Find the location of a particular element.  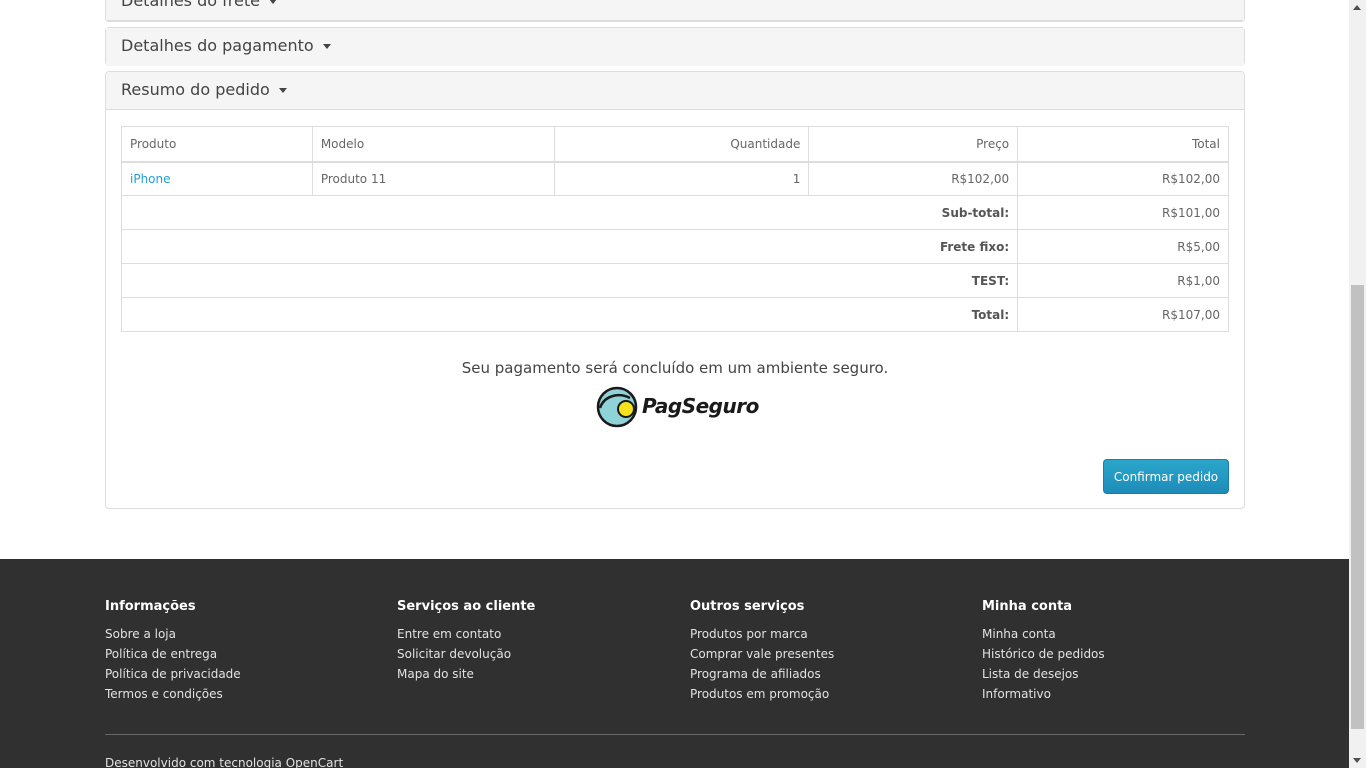

total-cell: R$102,00 is located at coordinates (1123, 178).